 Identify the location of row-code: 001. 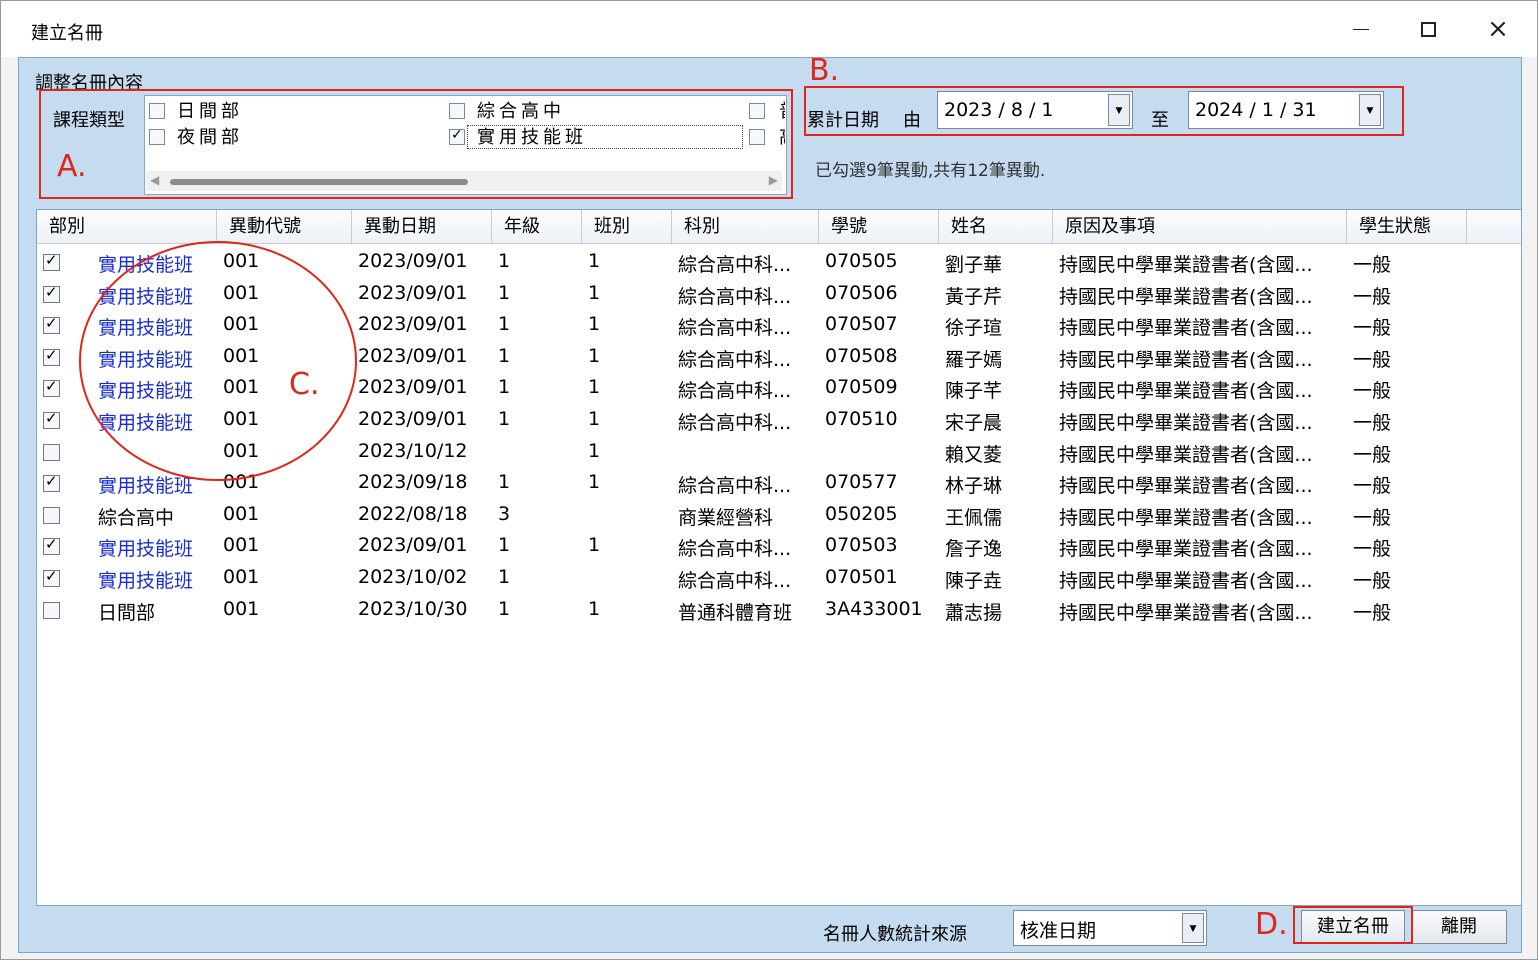
(241, 545).